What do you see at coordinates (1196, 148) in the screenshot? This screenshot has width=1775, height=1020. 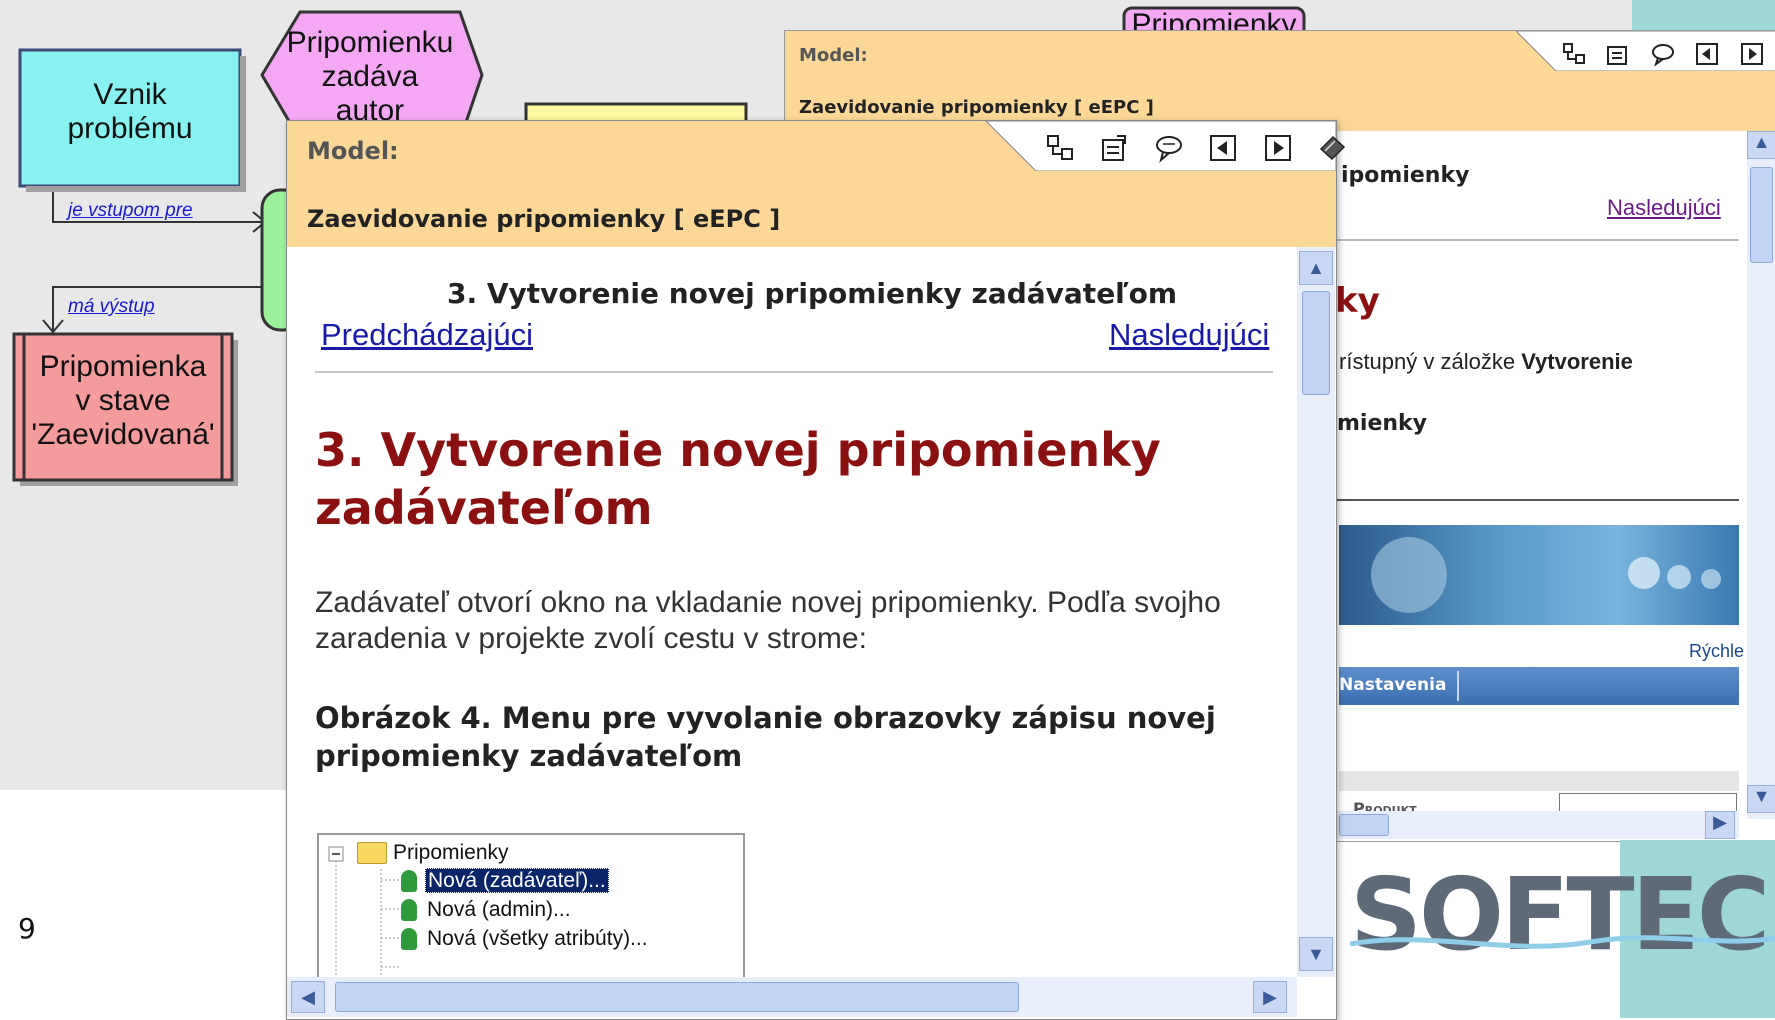 I see `front-toolbar` at bounding box center [1196, 148].